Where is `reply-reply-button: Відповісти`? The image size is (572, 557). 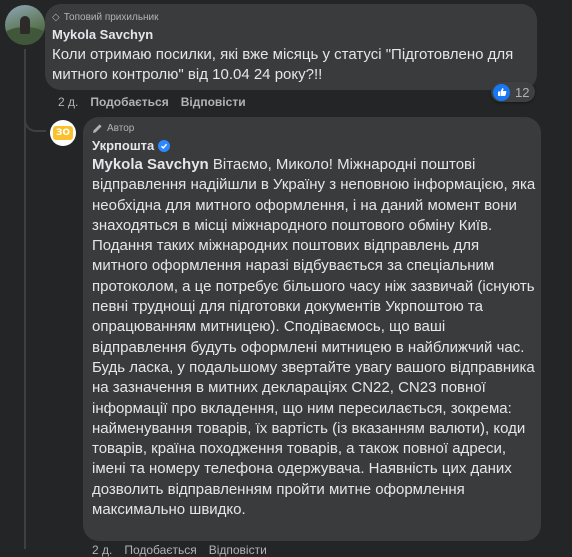 reply-reply-button: Відповісти is located at coordinates (238, 550).